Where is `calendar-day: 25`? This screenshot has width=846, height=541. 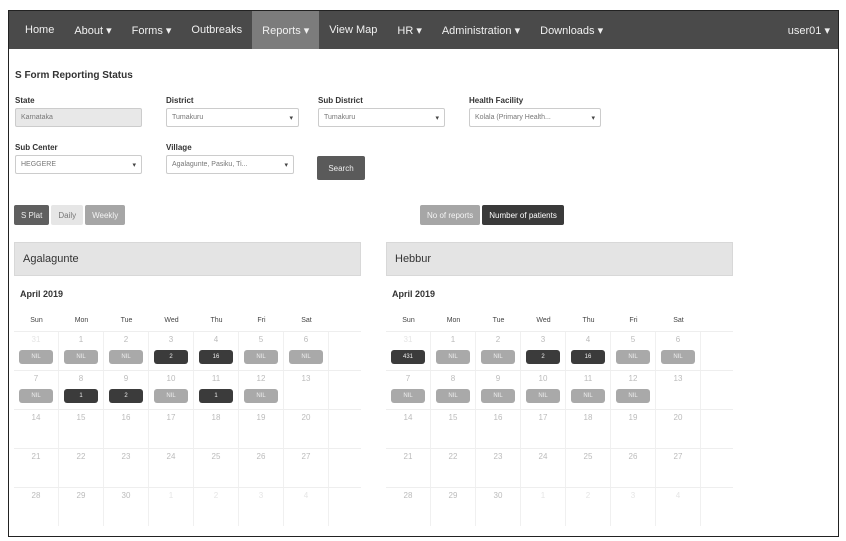 calendar-day: 25 is located at coordinates (588, 468).